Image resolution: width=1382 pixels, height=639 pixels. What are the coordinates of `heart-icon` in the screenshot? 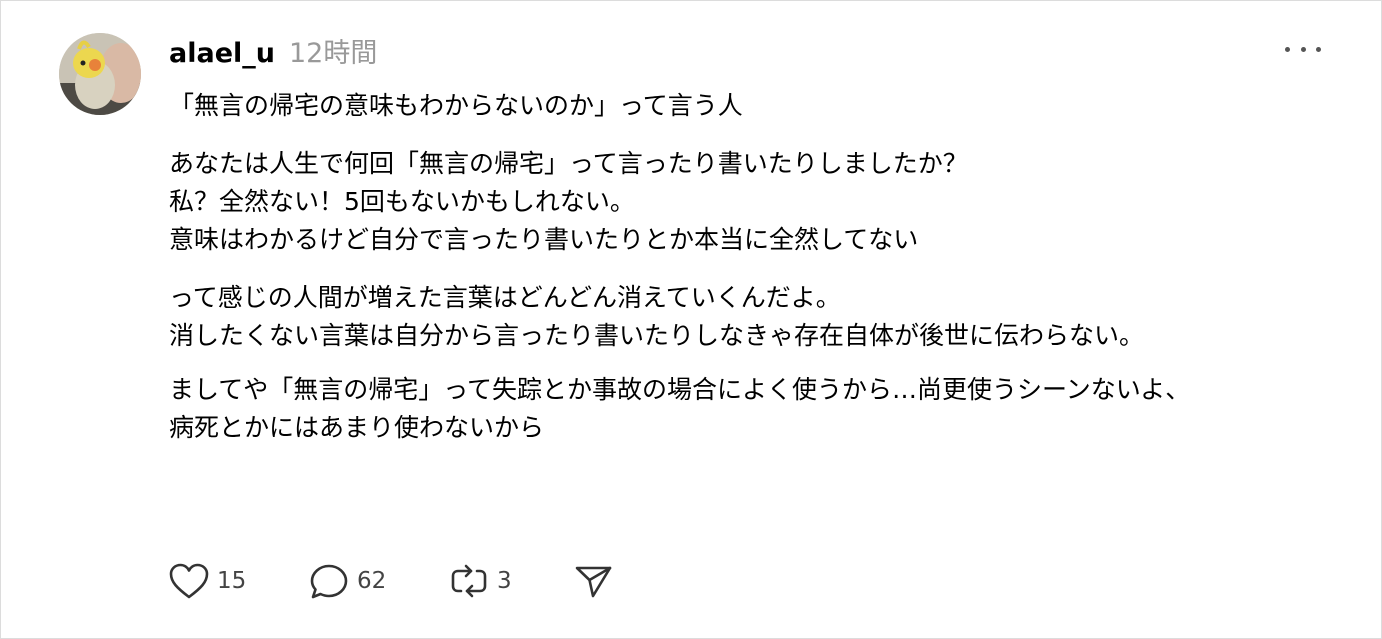 It's located at (189, 581).